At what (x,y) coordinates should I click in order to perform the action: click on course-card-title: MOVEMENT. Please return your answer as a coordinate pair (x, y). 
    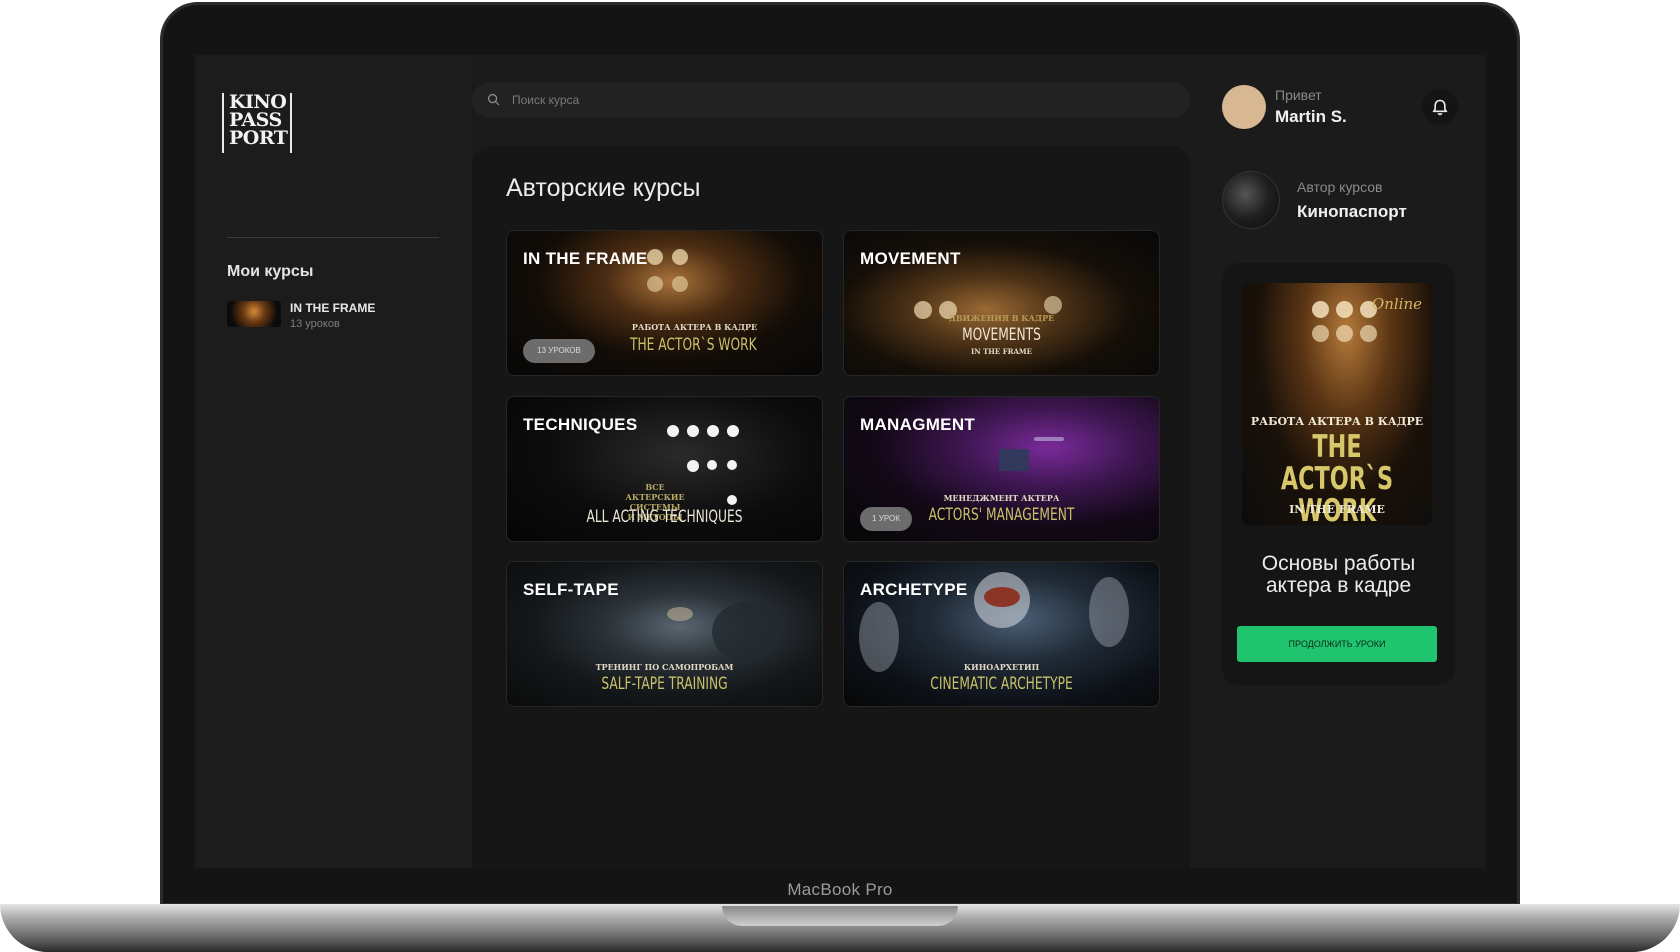
    Looking at the image, I should click on (910, 258).